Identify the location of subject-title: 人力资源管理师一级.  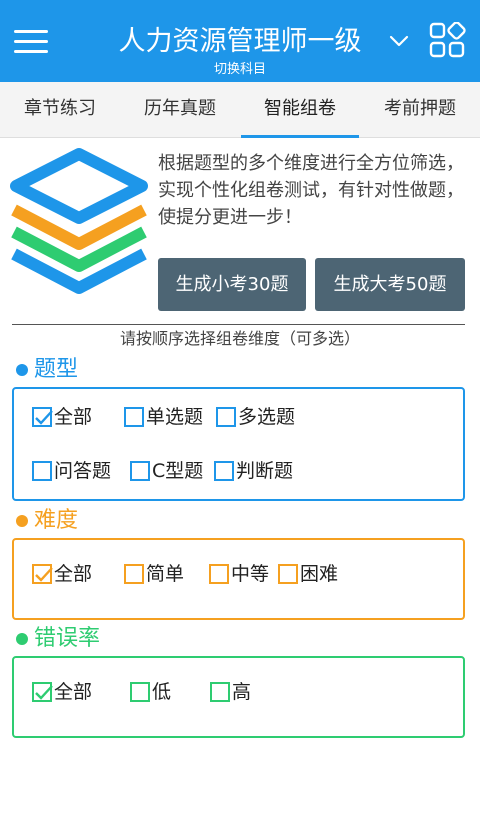
(240, 42).